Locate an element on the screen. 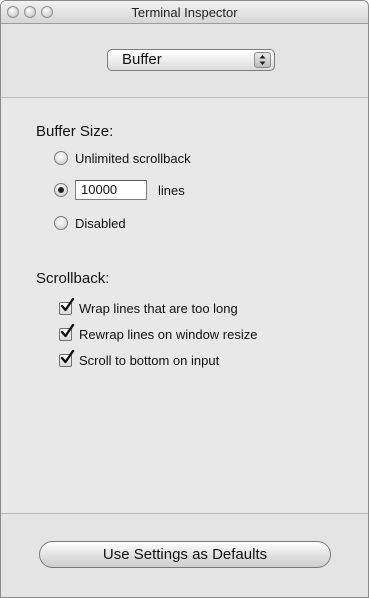 Image resolution: width=369 pixels, height=598 pixels. checkbox-rewrap-on-resize: Rewrap lines on window resize is located at coordinates (158, 333).